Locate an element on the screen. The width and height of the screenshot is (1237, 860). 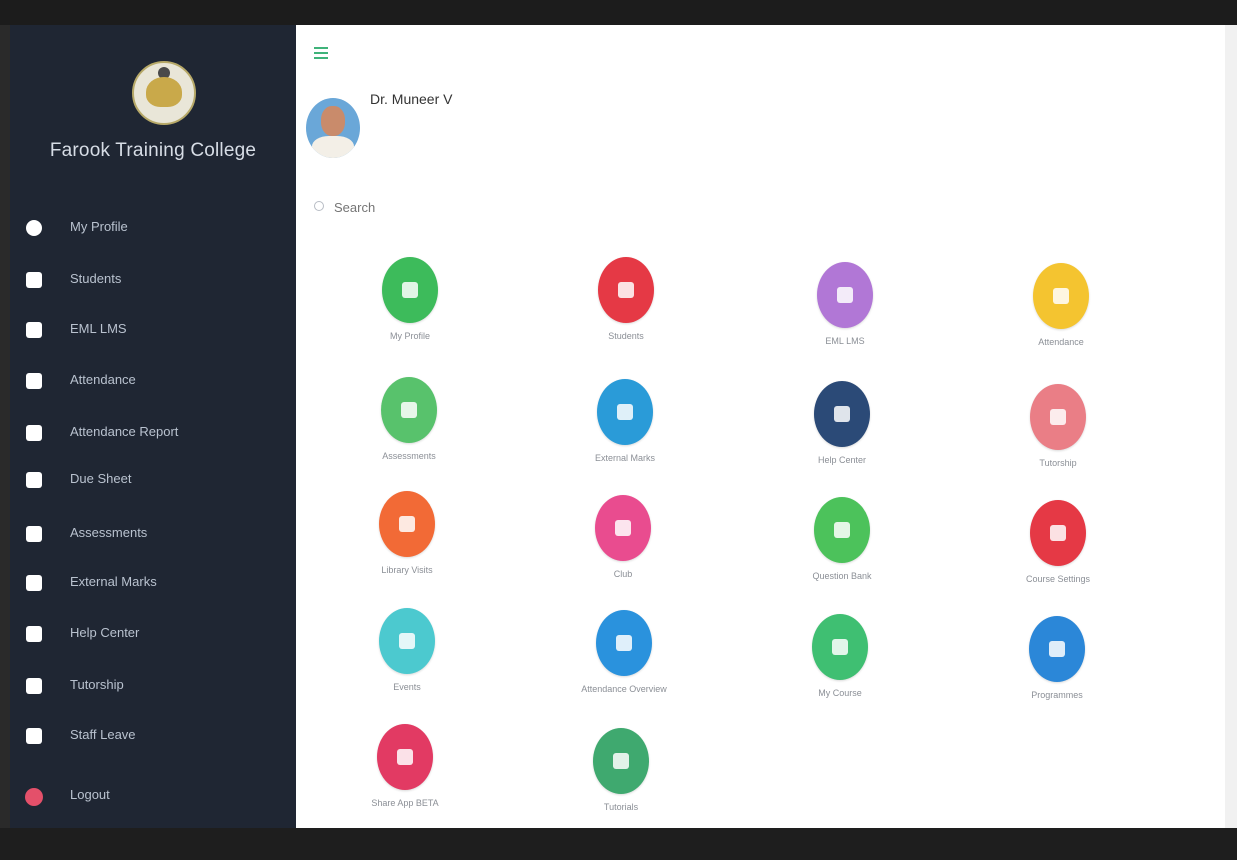
tile-external-marks: External Marks is located at coordinates (625, 421).